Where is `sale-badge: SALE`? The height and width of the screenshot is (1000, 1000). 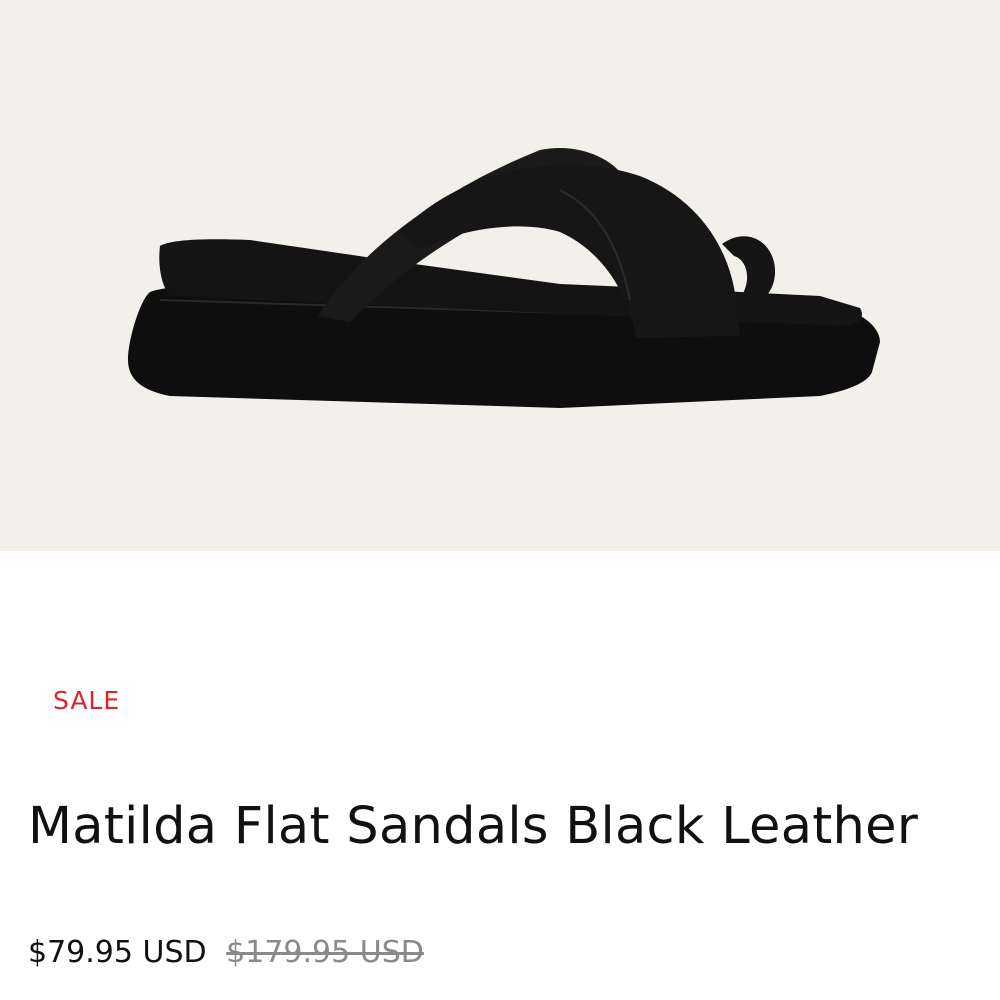 sale-badge: SALE is located at coordinates (87, 700).